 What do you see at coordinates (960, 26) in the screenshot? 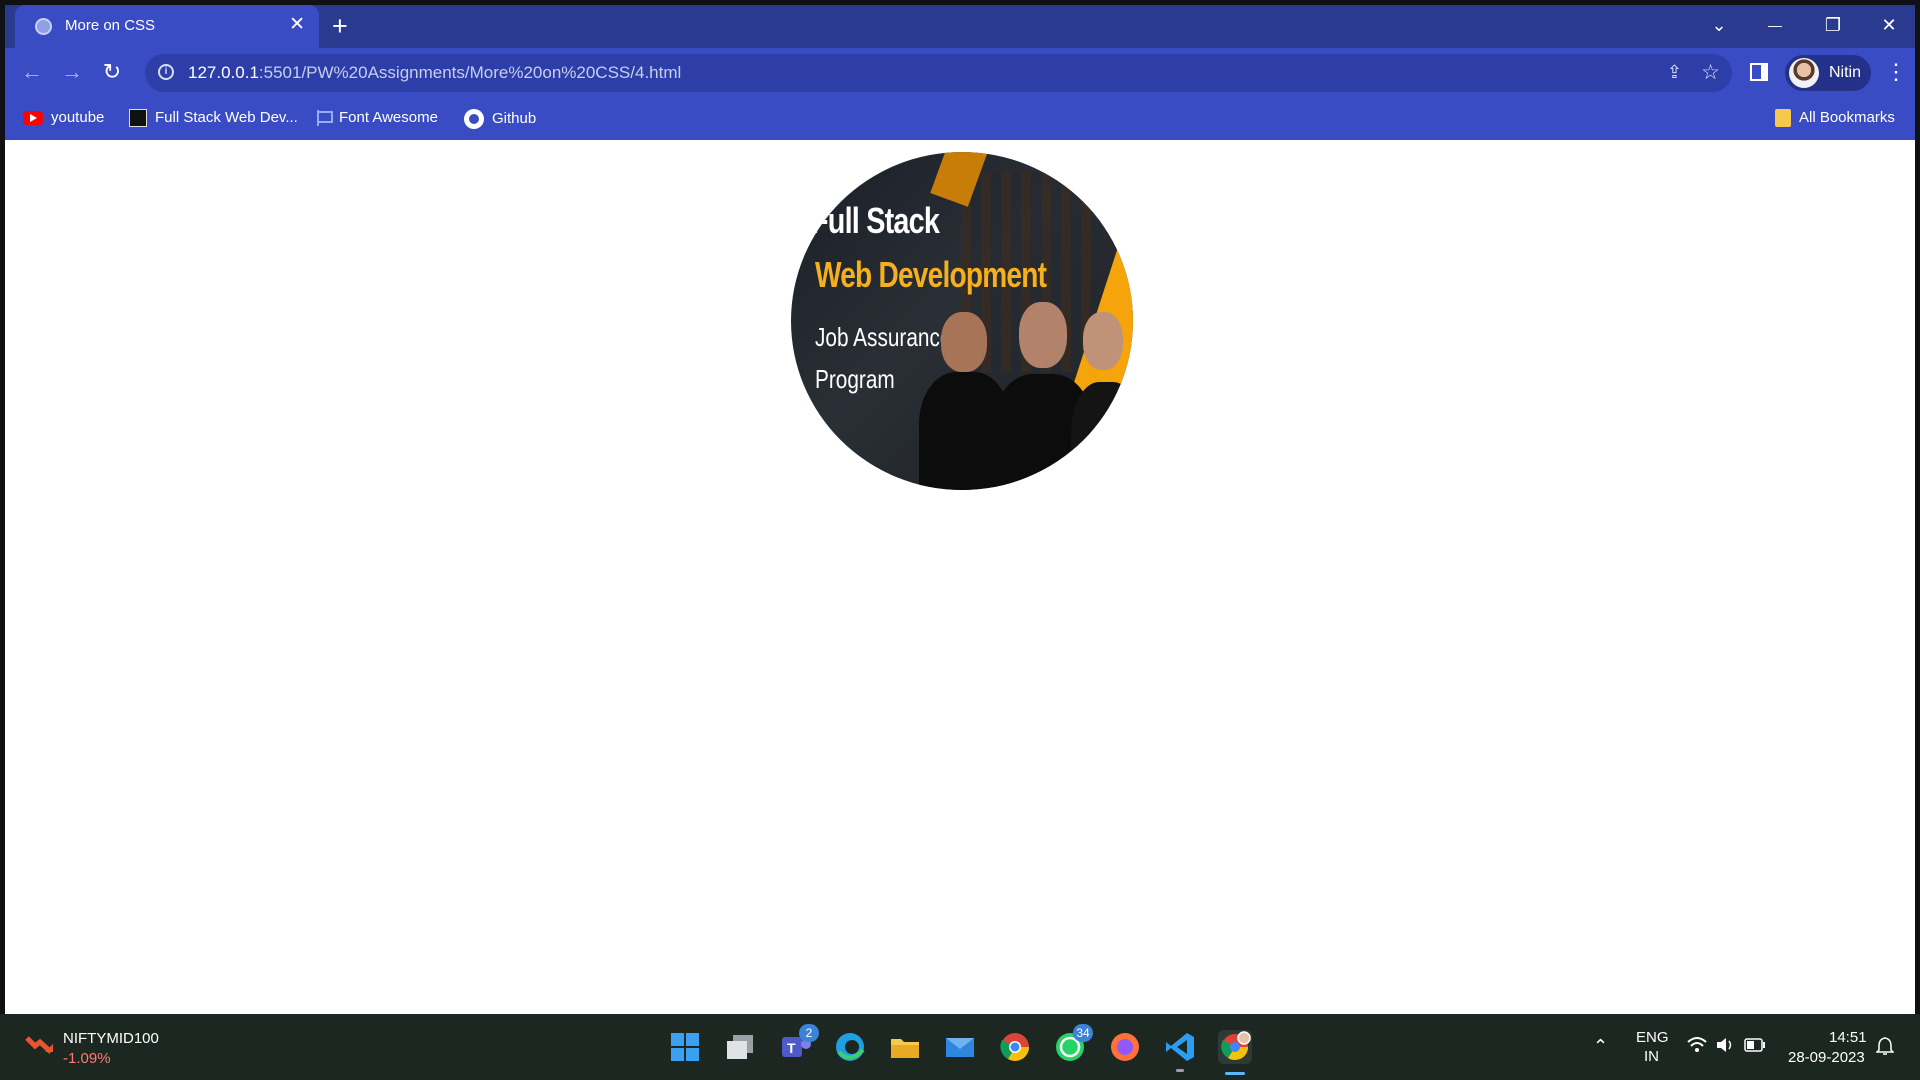
I see `browser-titlebar: More on CSS ✕ + ⌄ — ❐ ✕` at bounding box center [960, 26].